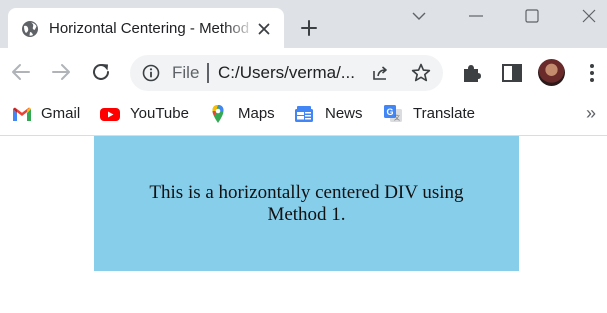 The image size is (607, 313). Describe the element at coordinates (512, 73) in the screenshot. I see `side-panel-icon` at that location.